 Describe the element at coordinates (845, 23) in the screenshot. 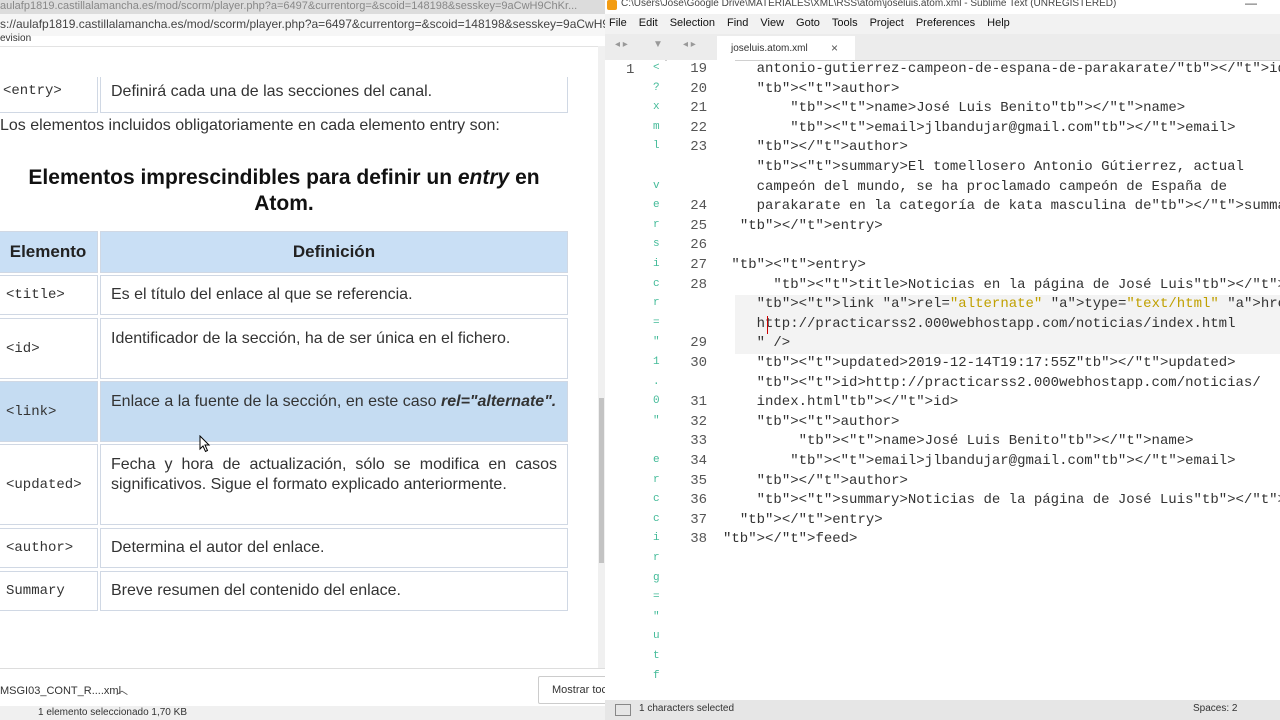

I see `menu-tools: Tools` at that location.